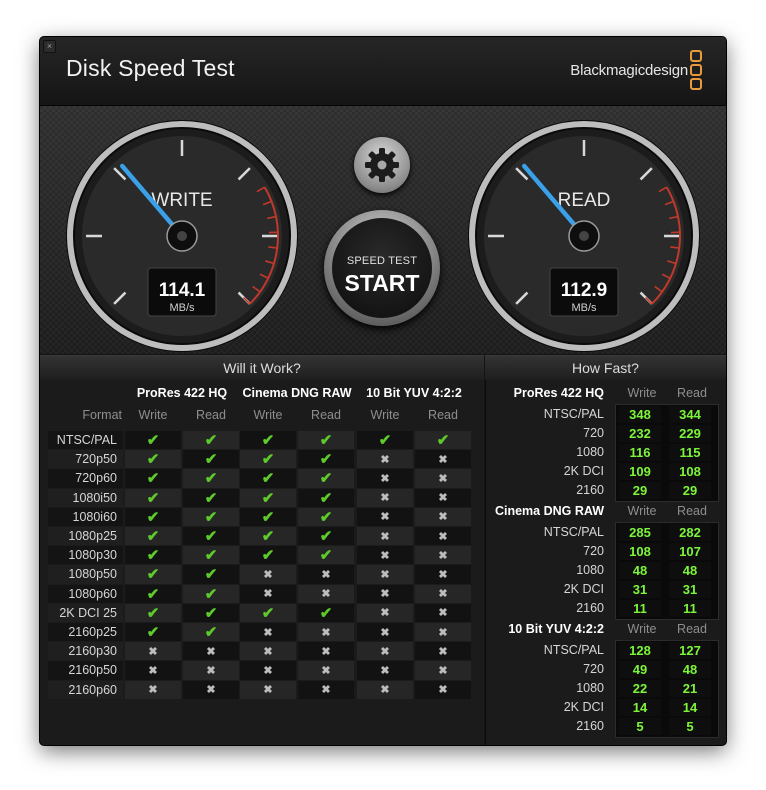  I want to click on speed-value: 282, so click(690, 532).